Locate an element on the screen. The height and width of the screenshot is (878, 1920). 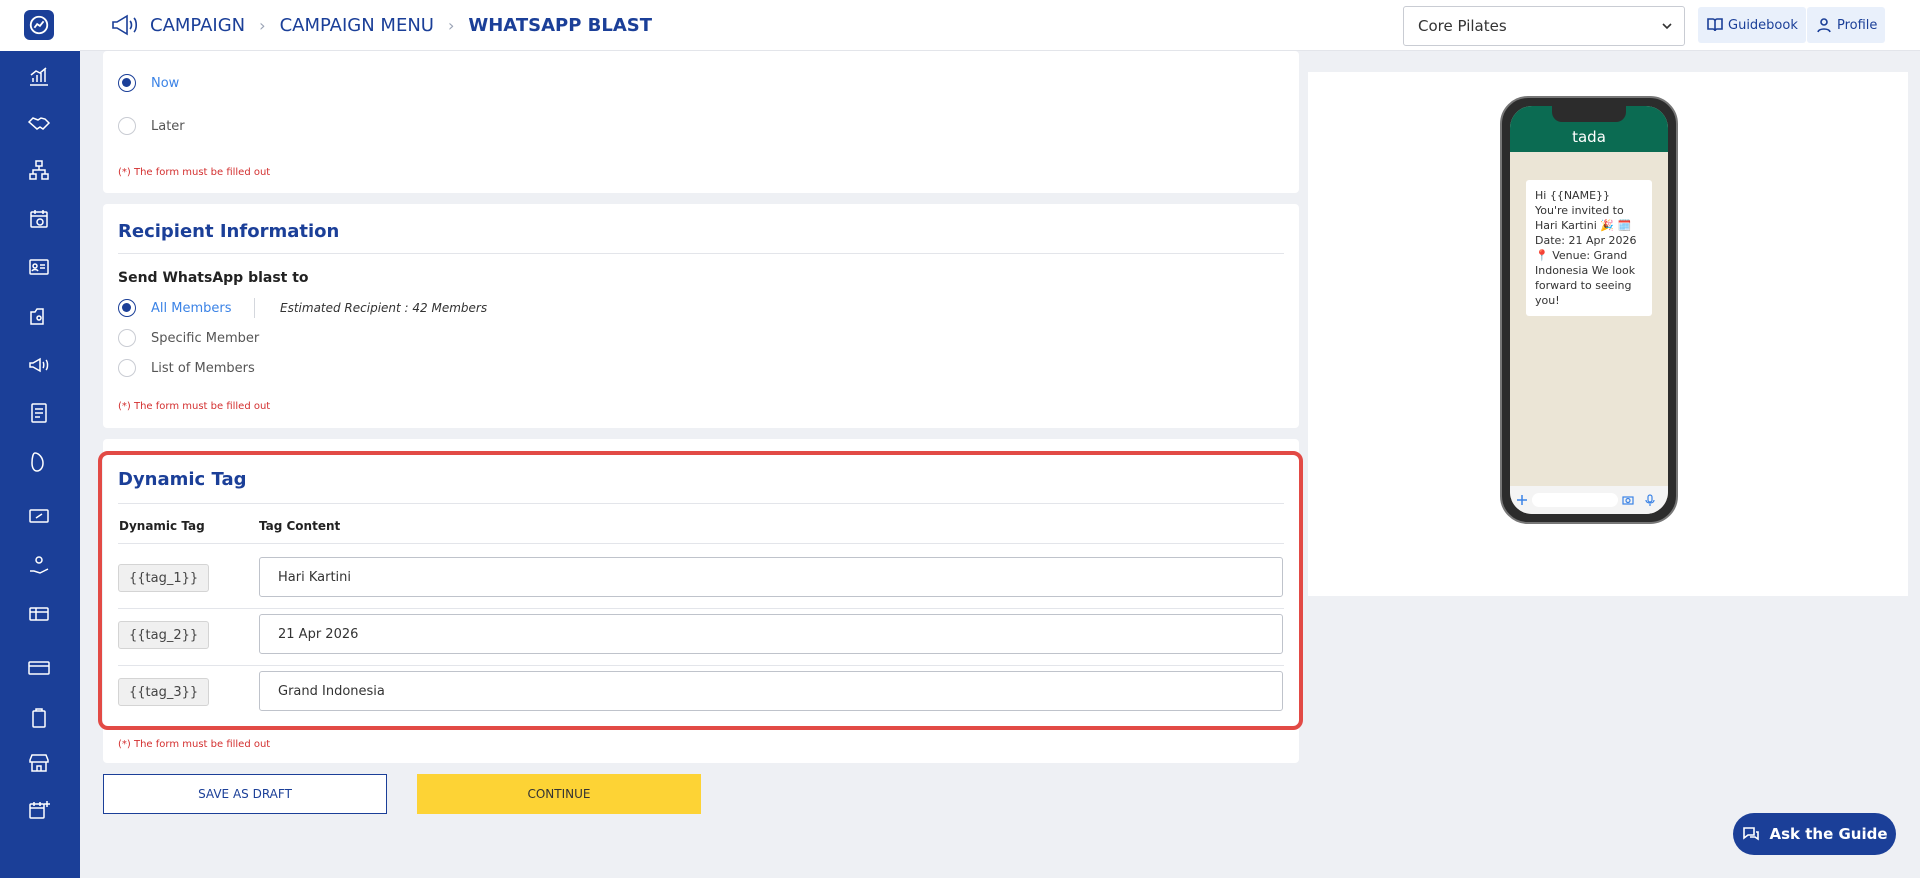
breadcrumb-campaign: CAMPAIGN is located at coordinates (197, 25).